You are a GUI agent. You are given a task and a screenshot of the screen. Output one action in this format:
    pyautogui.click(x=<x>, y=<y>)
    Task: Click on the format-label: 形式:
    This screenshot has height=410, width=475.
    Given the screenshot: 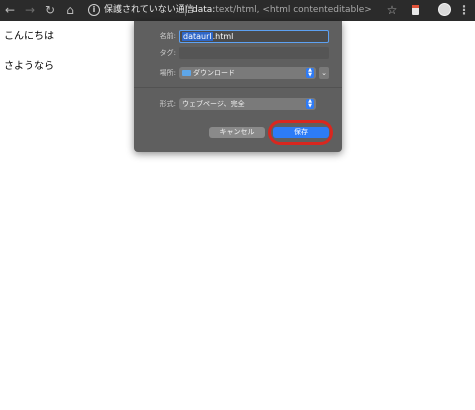 What is the action you would take?
    pyautogui.click(x=167, y=104)
    